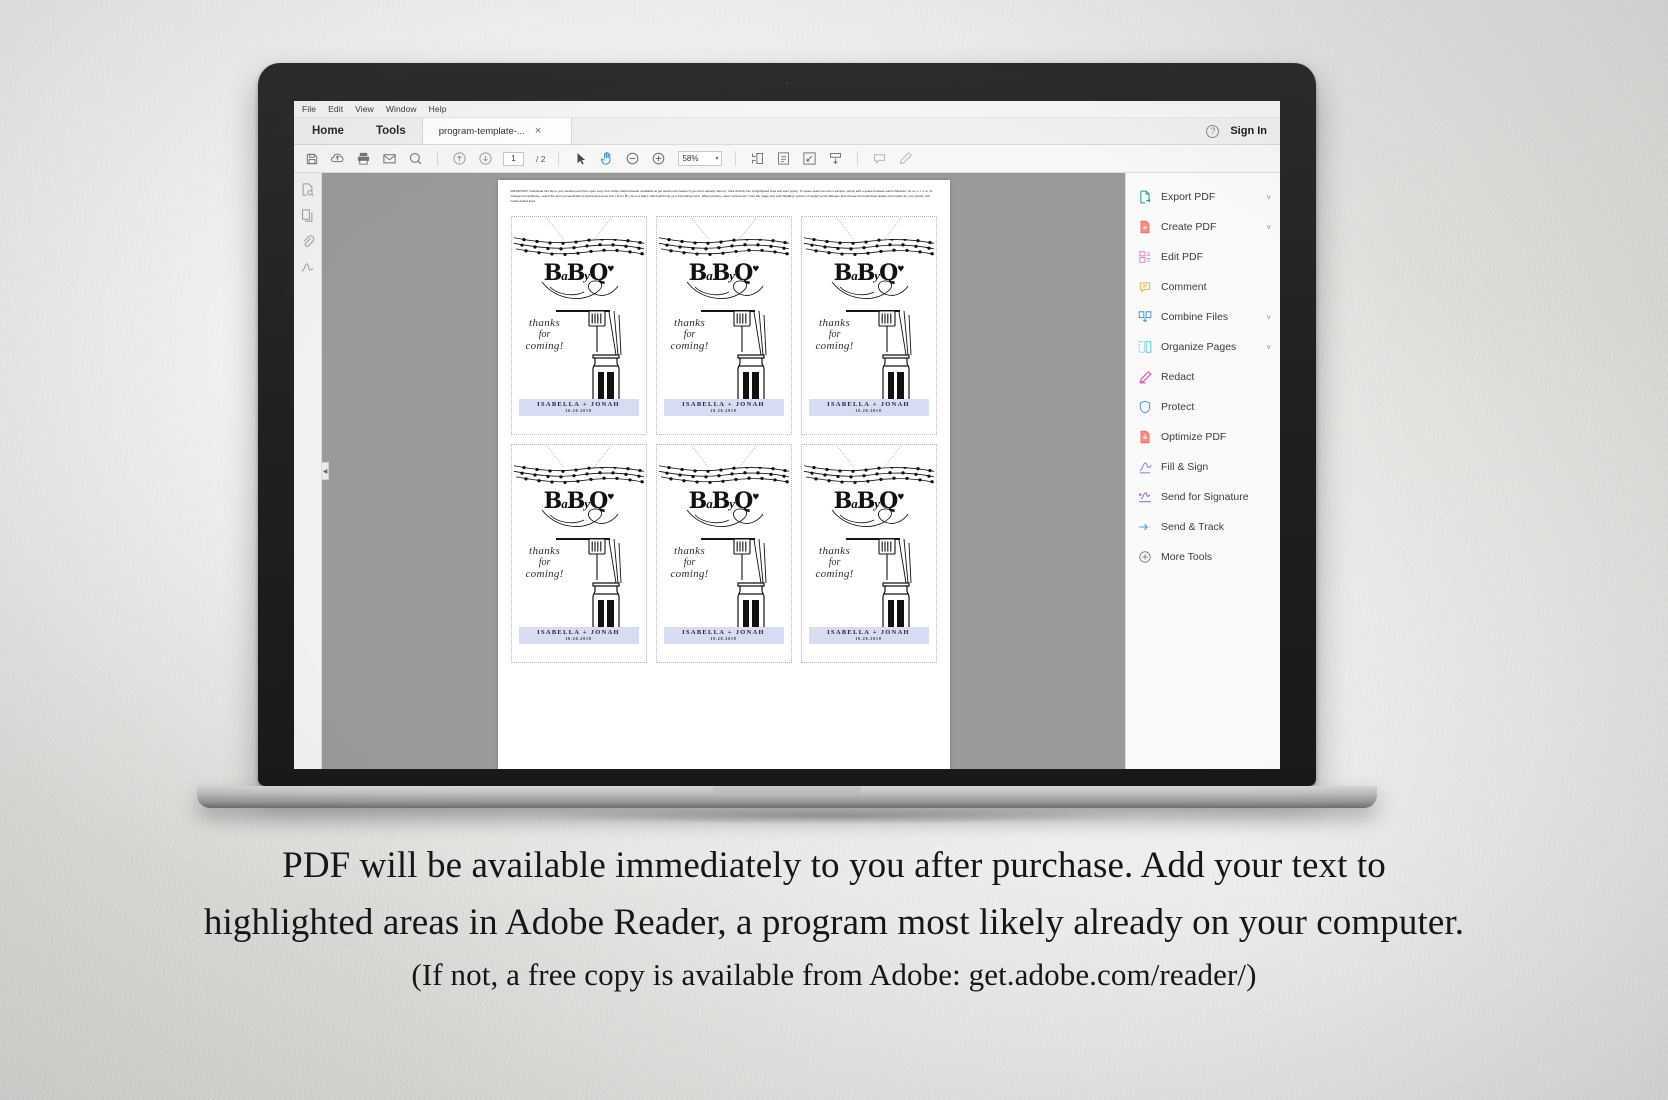  I want to click on tab-document: program-template-... ×, so click(496, 131).